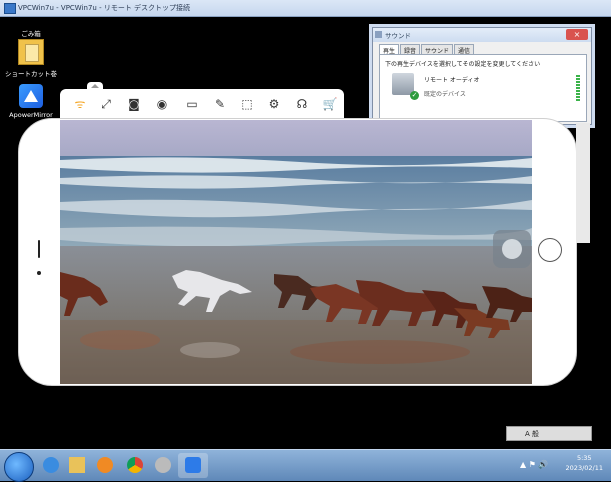  What do you see at coordinates (51, 465) in the screenshot?
I see `ie-icon` at bounding box center [51, 465].